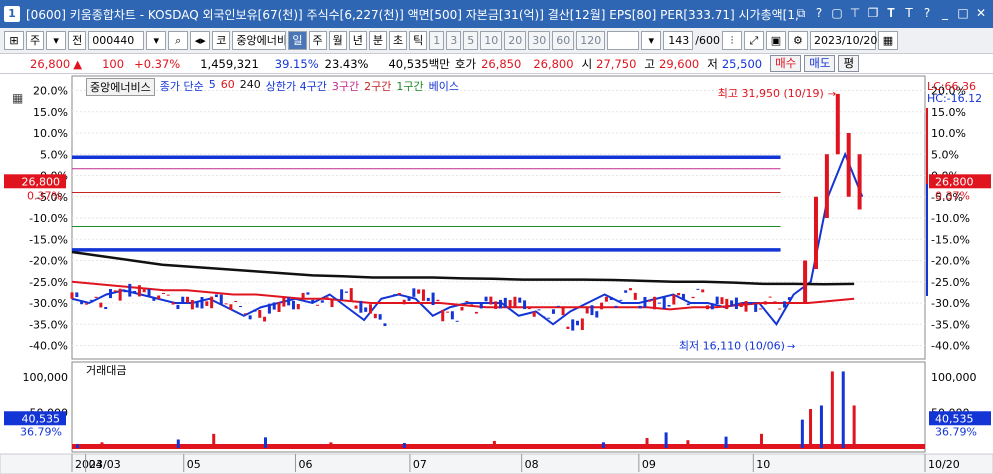  Describe the element at coordinates (563, 40) in the screenshot. I see `interval-60: 60` at that location.